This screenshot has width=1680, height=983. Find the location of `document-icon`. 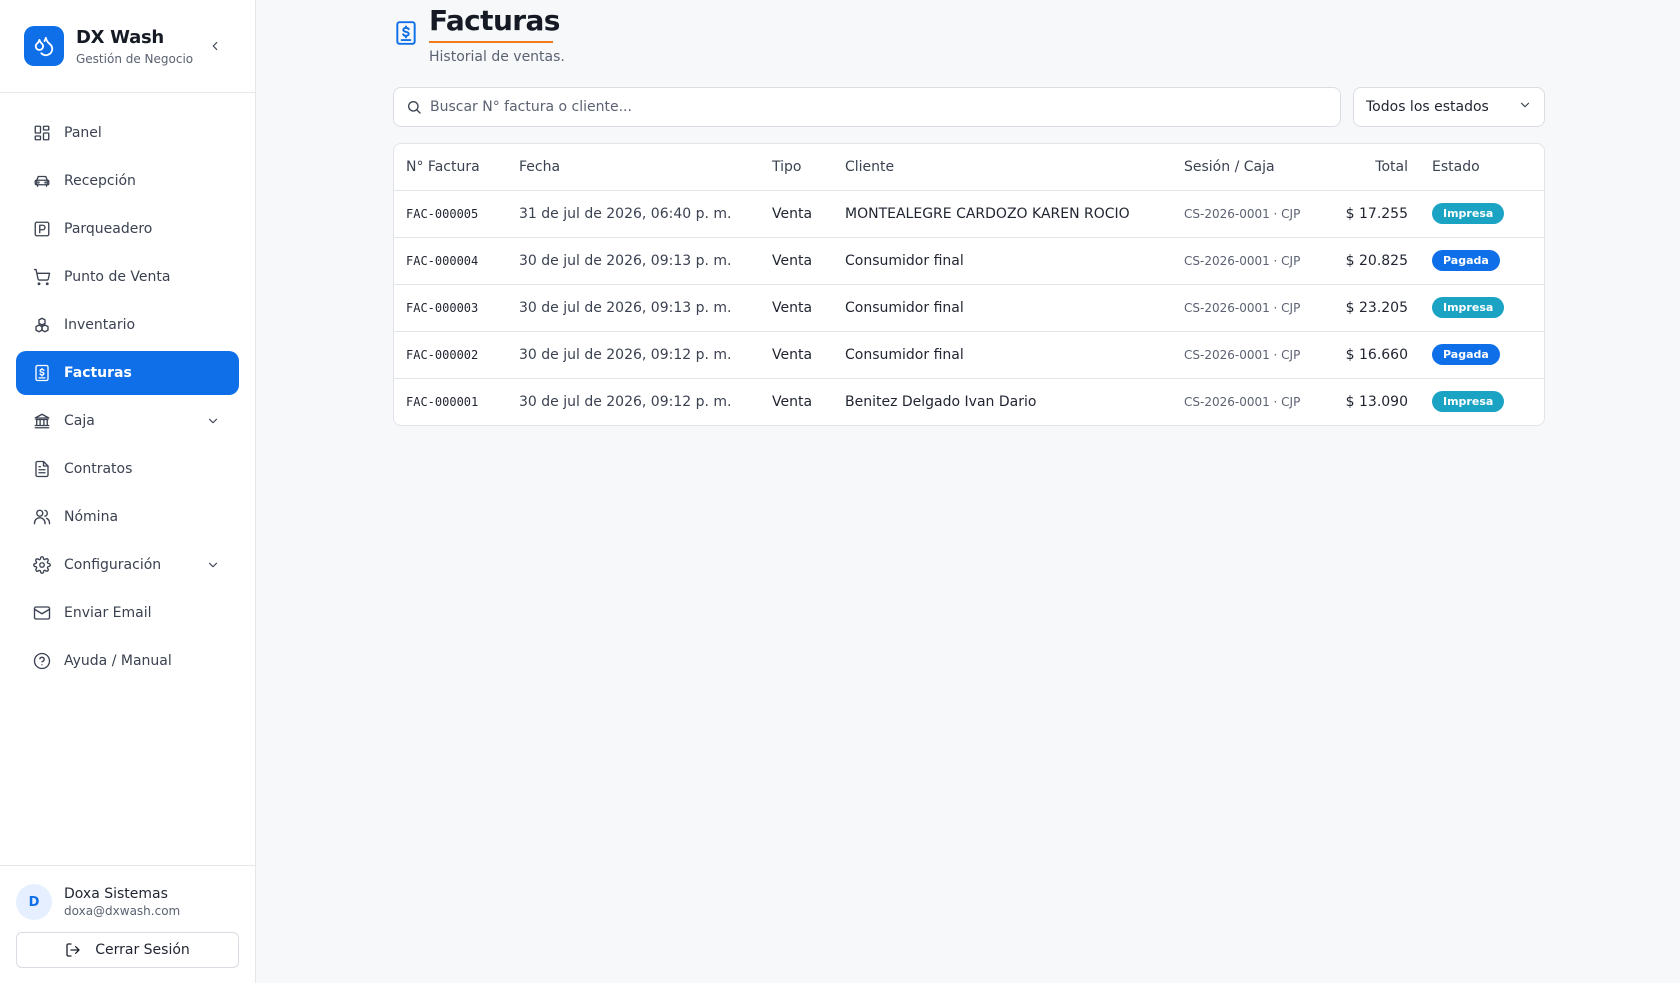

document-icon is located at coordinates (42, 469).